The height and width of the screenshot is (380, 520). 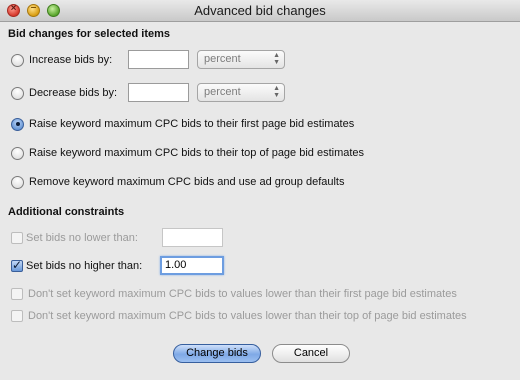 I want to click on no-higher-checkbox, so click(x=17, y=265).